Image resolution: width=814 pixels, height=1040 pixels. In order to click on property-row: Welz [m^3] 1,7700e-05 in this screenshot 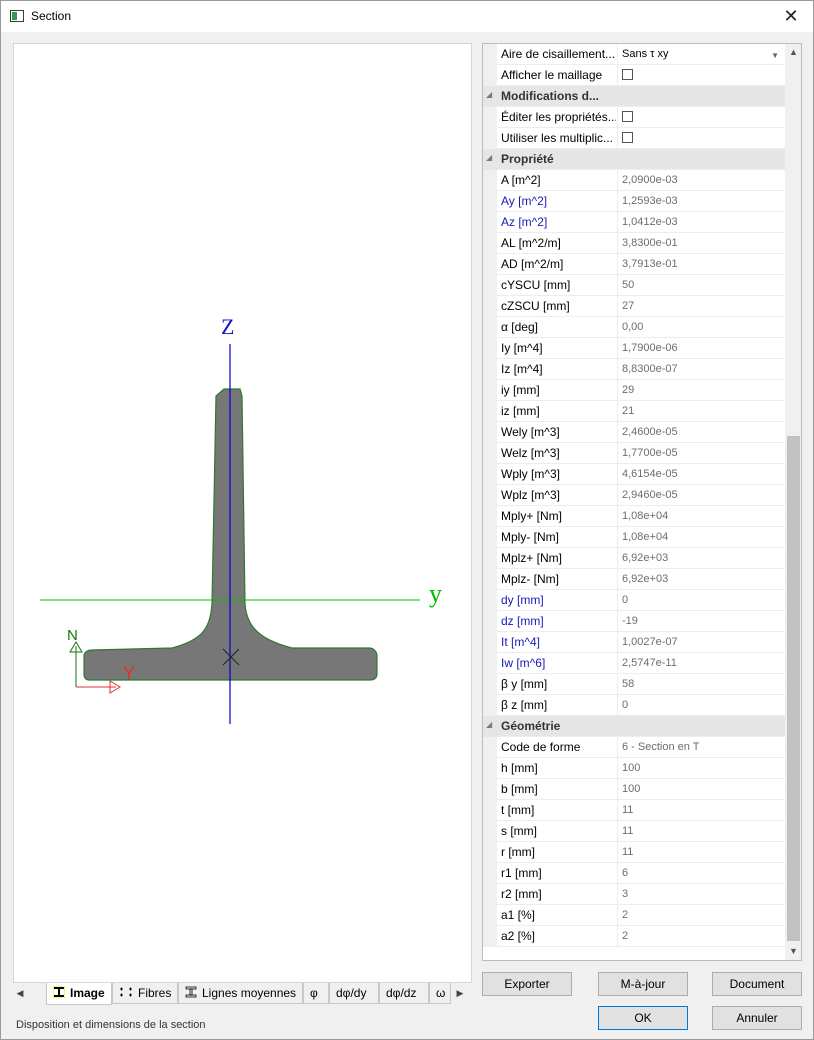, I will do `click(634, 453)`.